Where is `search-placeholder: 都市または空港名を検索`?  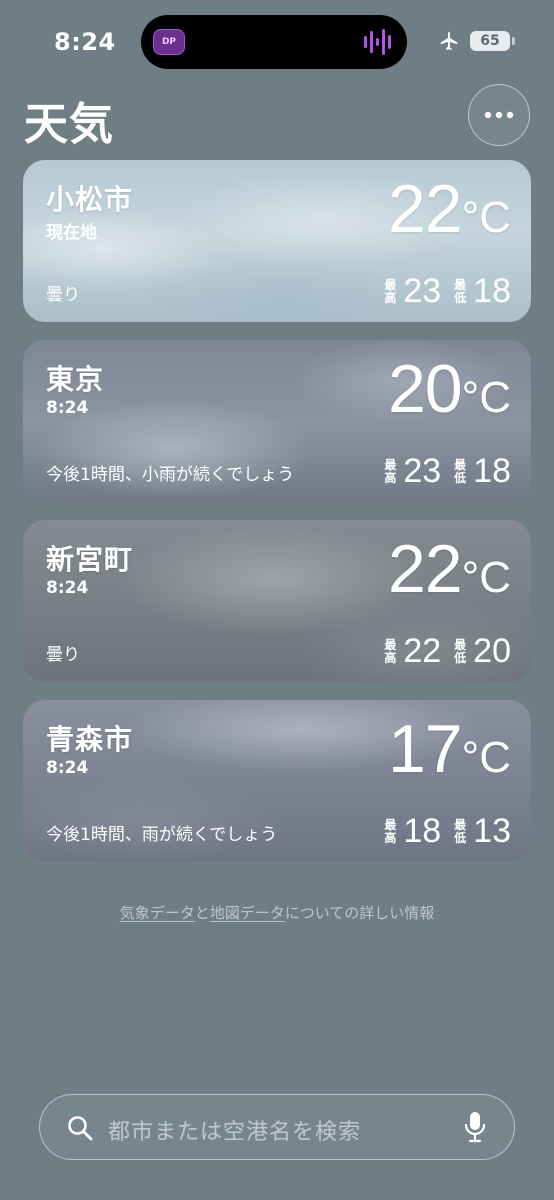 search-placeholder: 都市または空港名を検索 is located at coordinates (235, 1132).